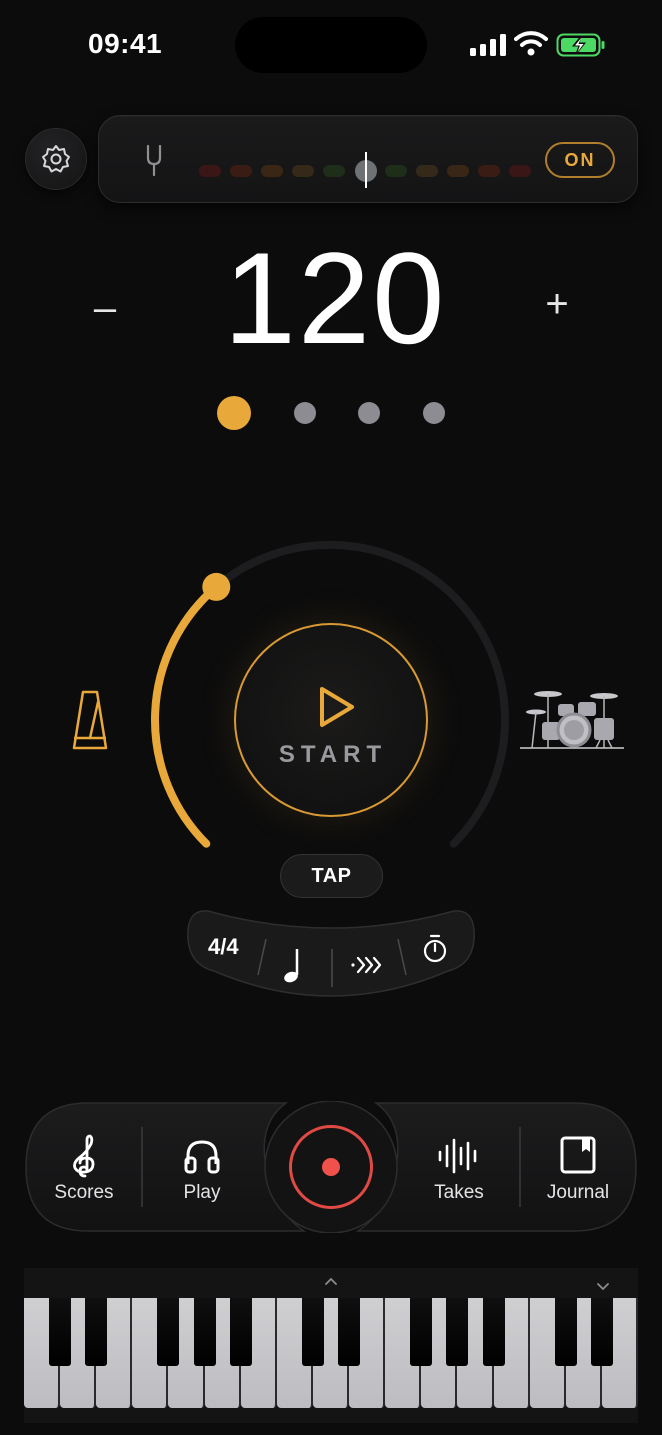 The height and width of the screenshot is (1435, 662). I want to click on record-dot, so click(331, 1167).